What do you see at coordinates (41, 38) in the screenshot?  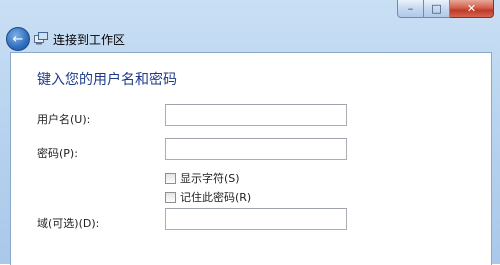 I see `remoteapp-icon` at bounding box center [41, 38].